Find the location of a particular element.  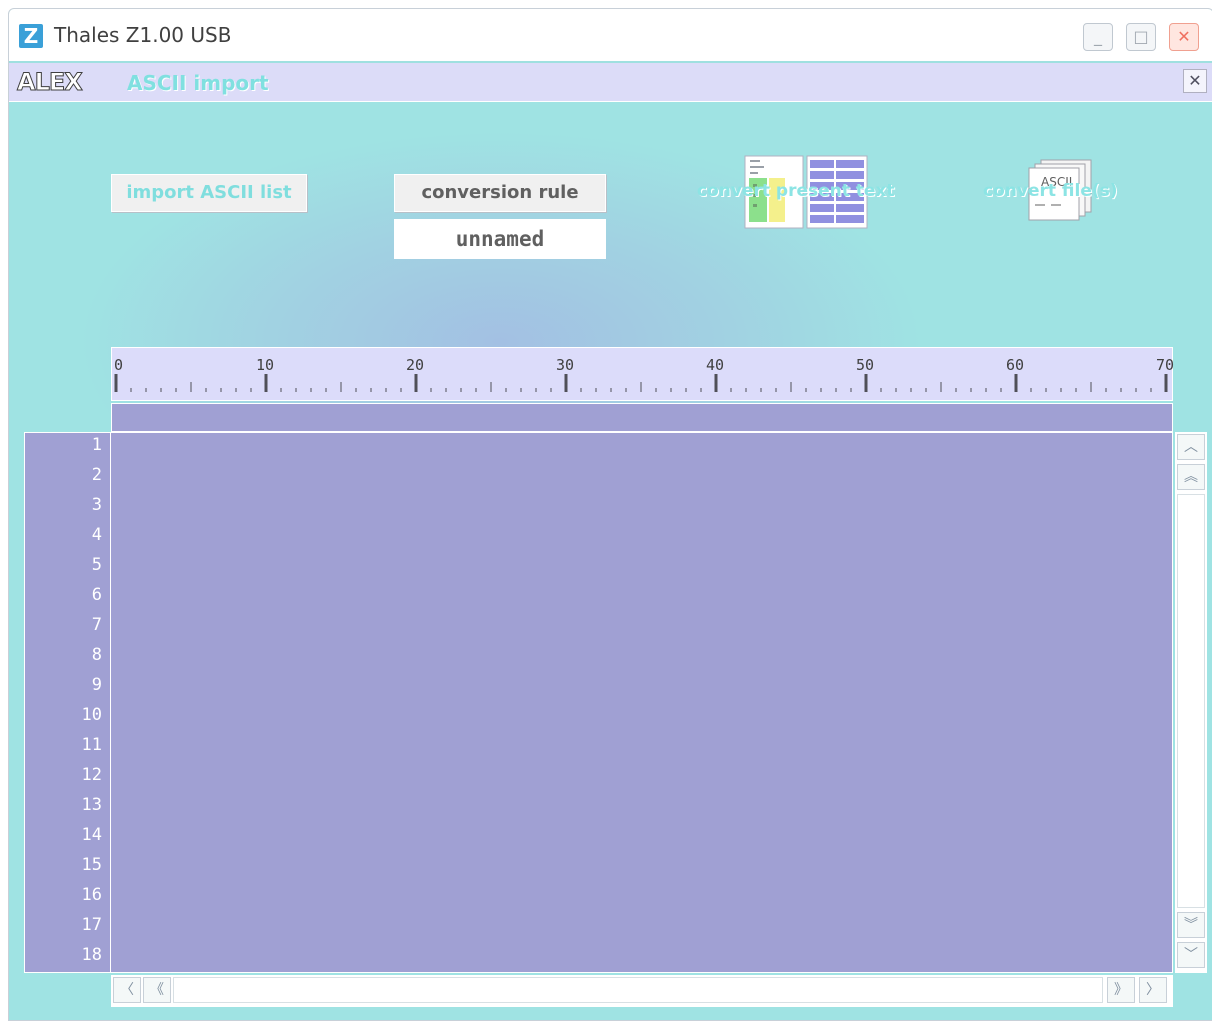

module-close-button: ✕ is located at coordinates (1195, 81).